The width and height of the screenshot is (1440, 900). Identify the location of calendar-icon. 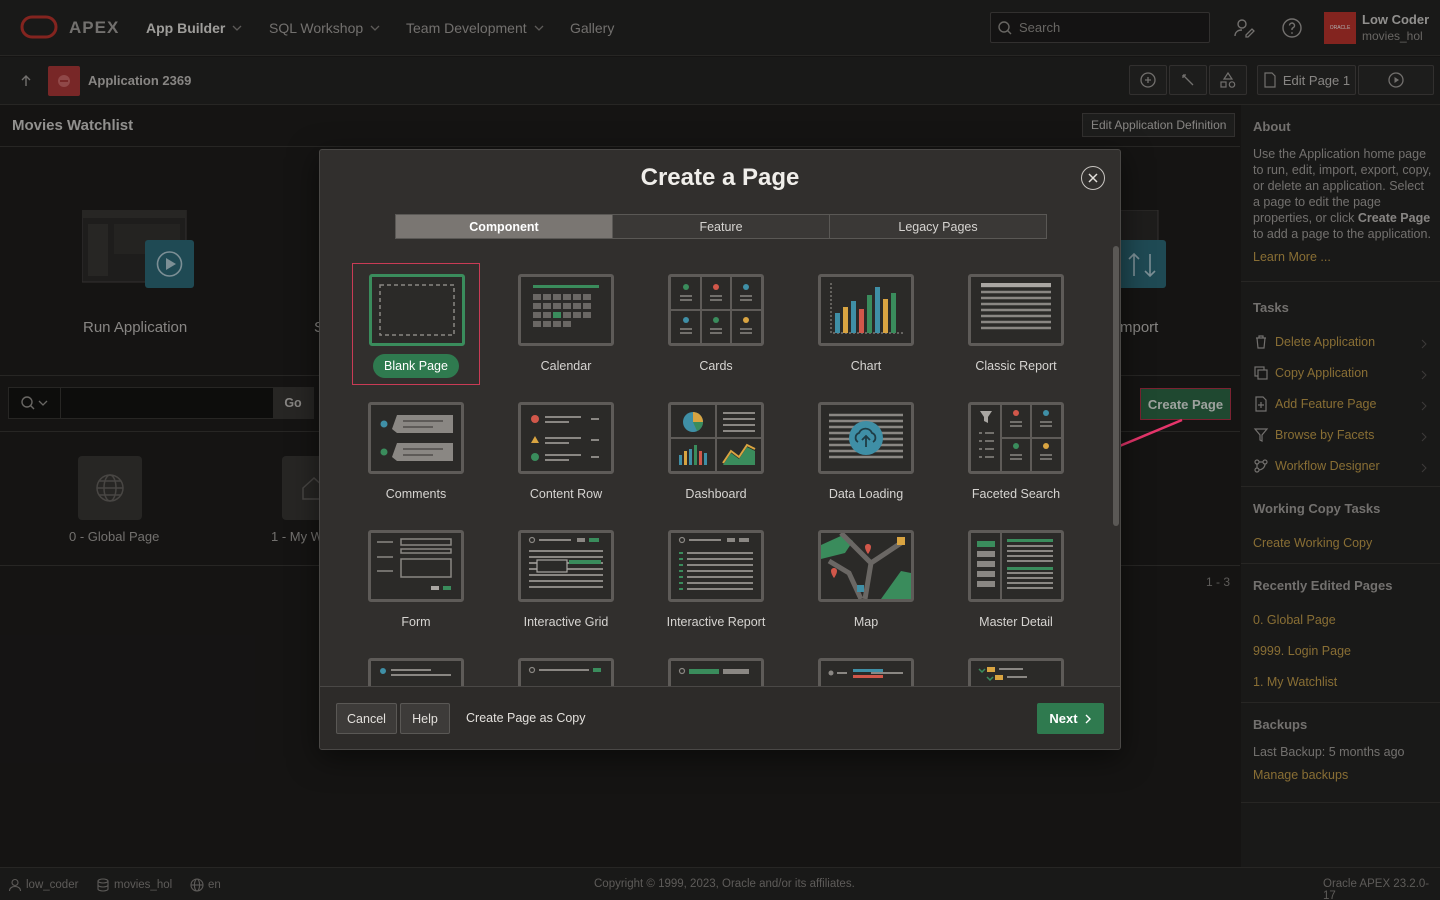
(566, 310).